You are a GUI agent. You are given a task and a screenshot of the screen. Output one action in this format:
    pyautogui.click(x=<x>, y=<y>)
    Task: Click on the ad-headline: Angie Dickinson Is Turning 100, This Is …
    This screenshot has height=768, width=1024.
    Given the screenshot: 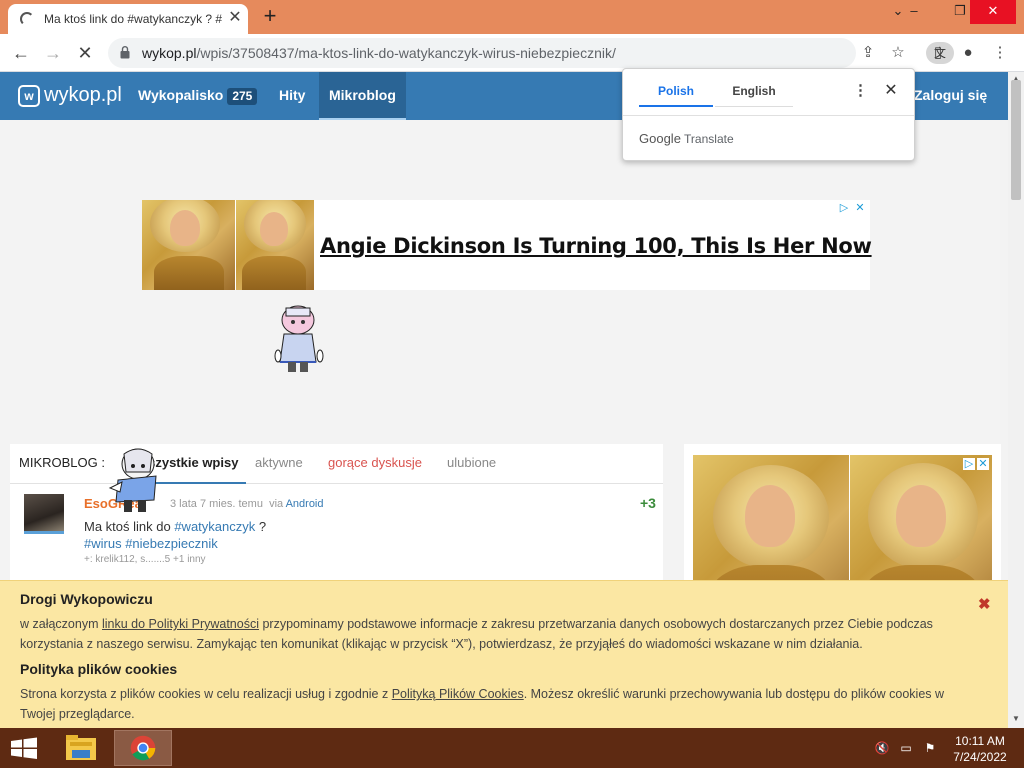 What is the action you would take?
    pyautogui.click(x=596, y=246)
    